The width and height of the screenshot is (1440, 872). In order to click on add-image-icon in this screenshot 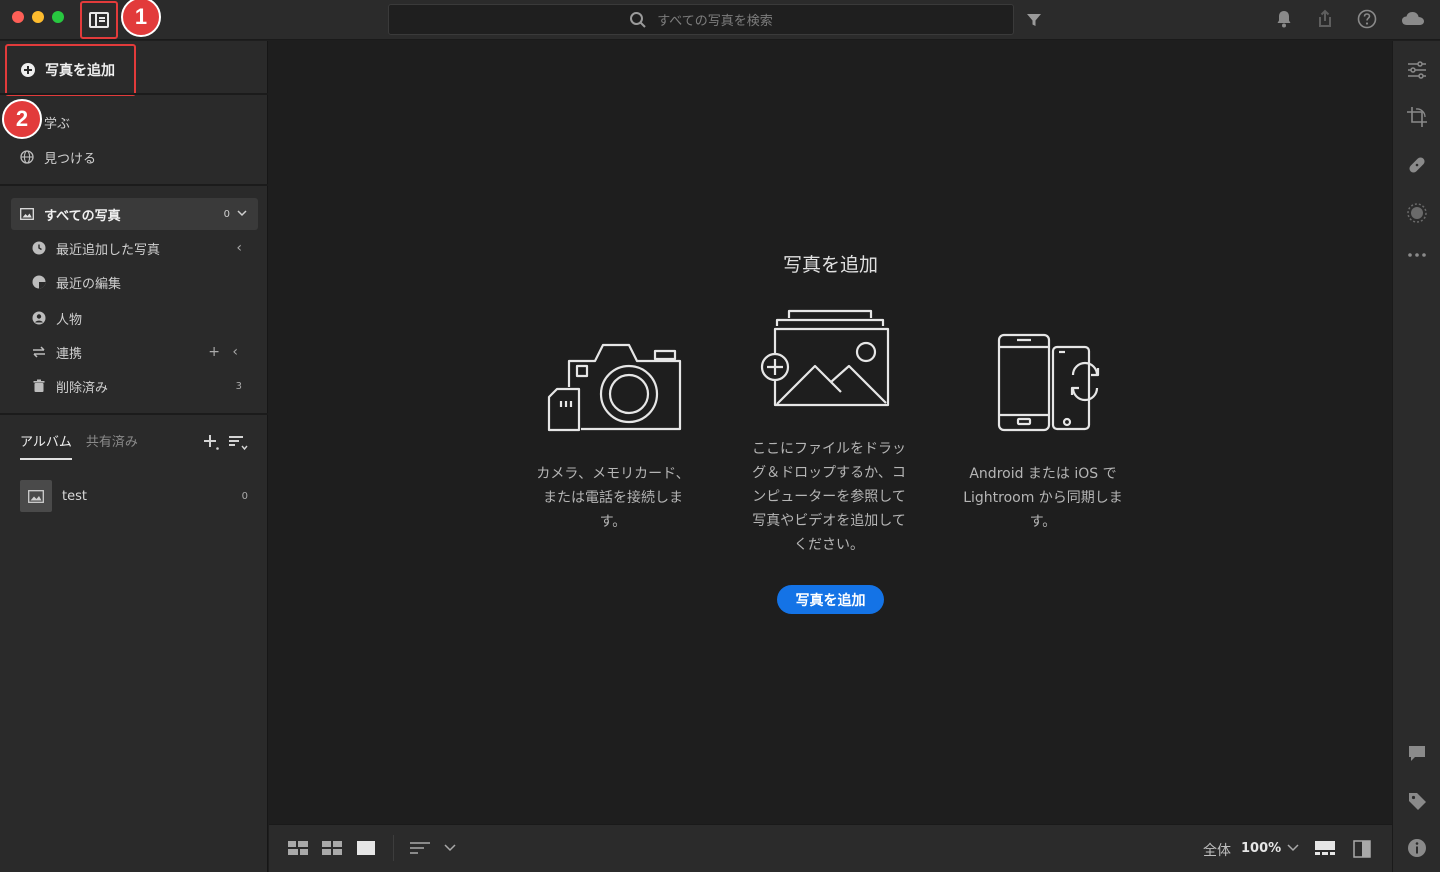, I will do `click(825, 358)`.